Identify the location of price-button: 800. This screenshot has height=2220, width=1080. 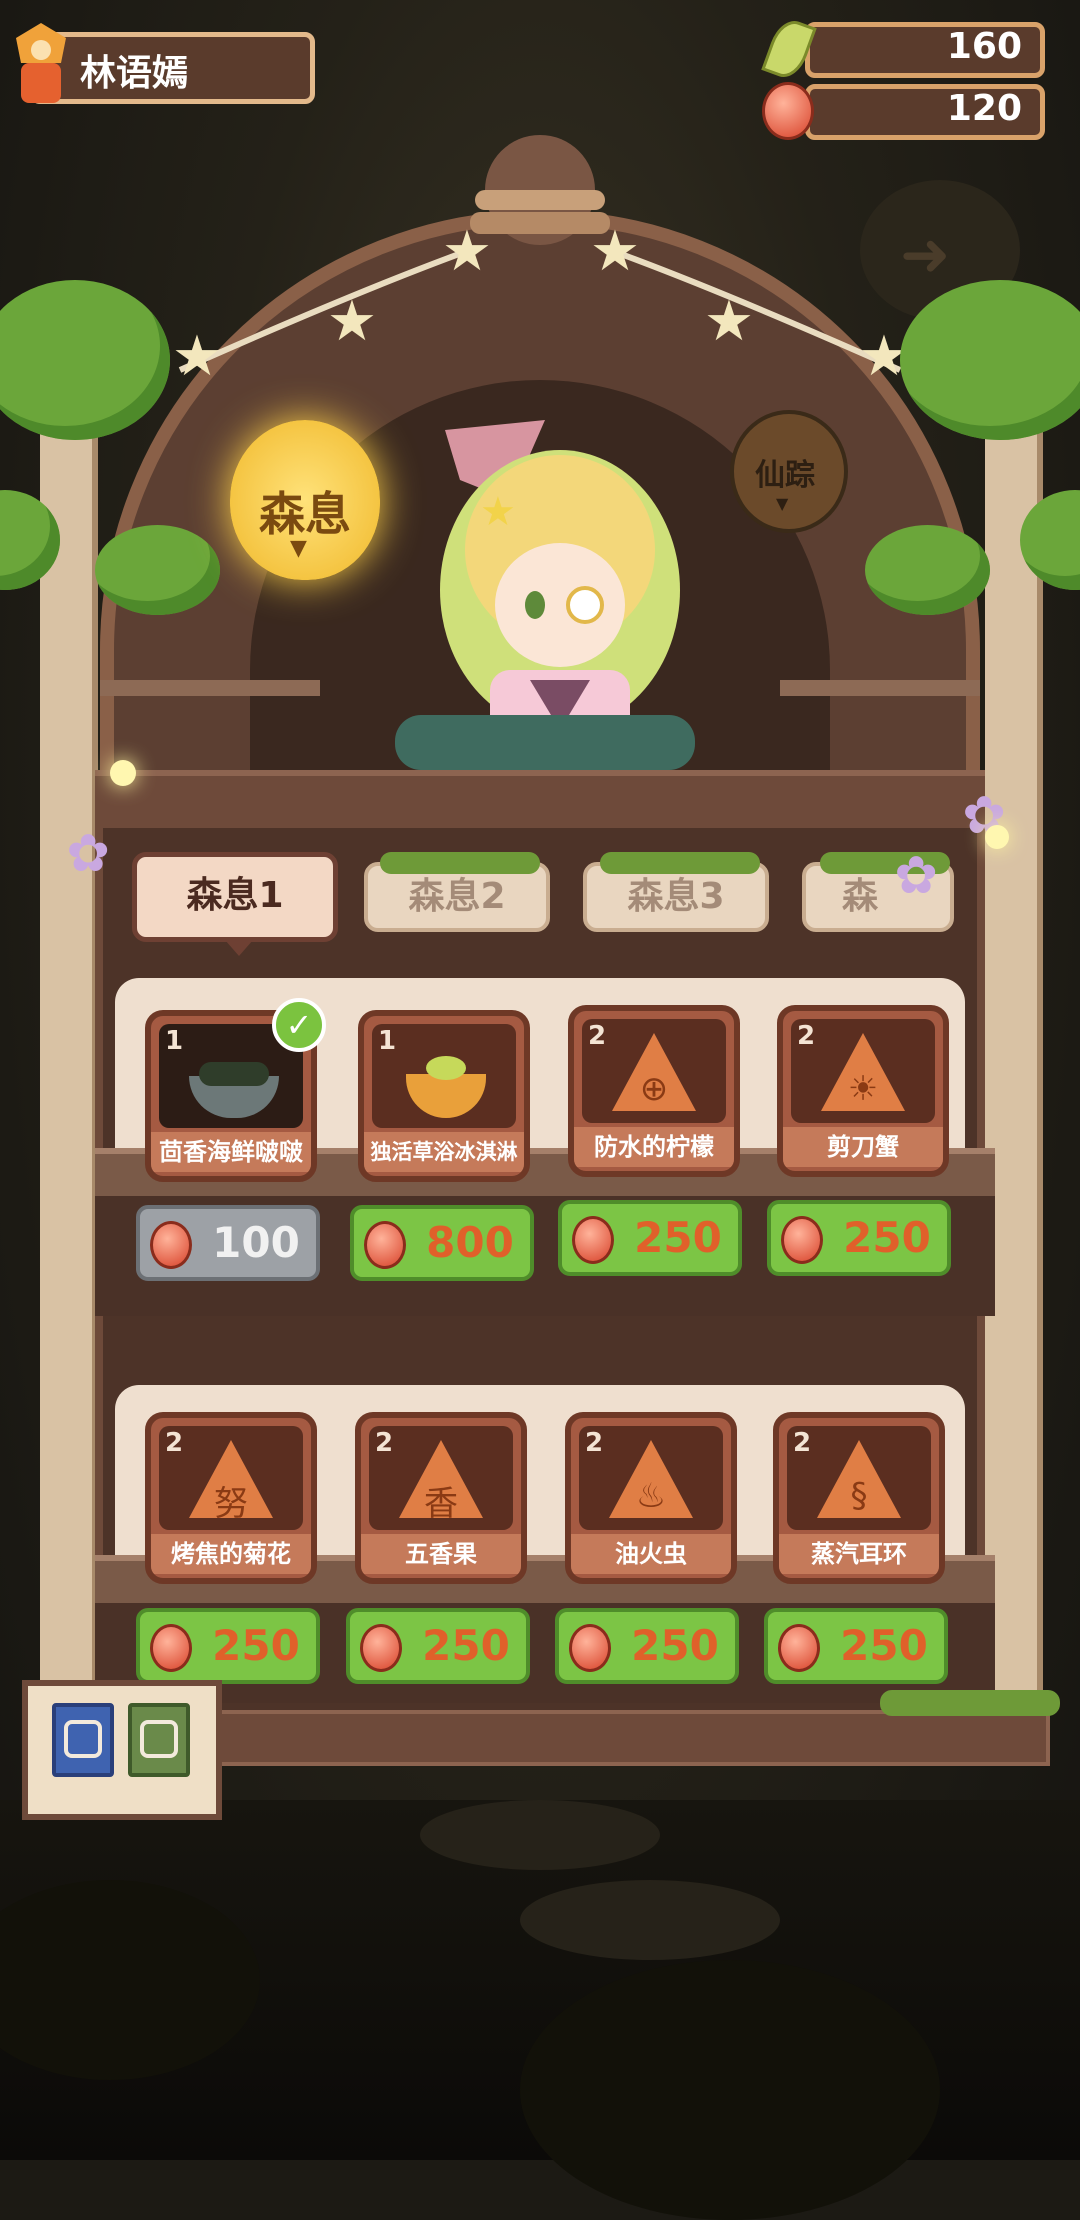
(442, 1243).